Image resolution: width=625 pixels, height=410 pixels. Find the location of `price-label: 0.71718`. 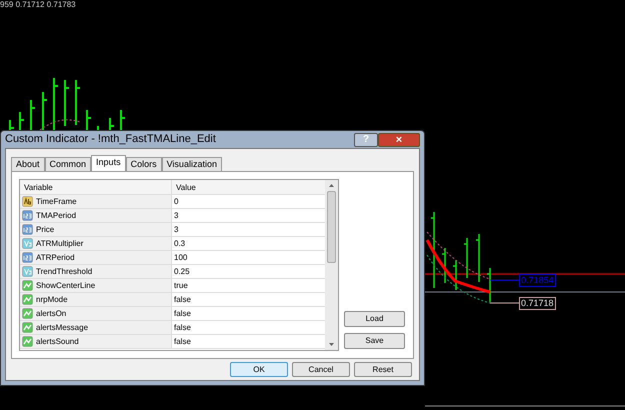

price-label: 0.71718 is located at coordinates (537, 303).